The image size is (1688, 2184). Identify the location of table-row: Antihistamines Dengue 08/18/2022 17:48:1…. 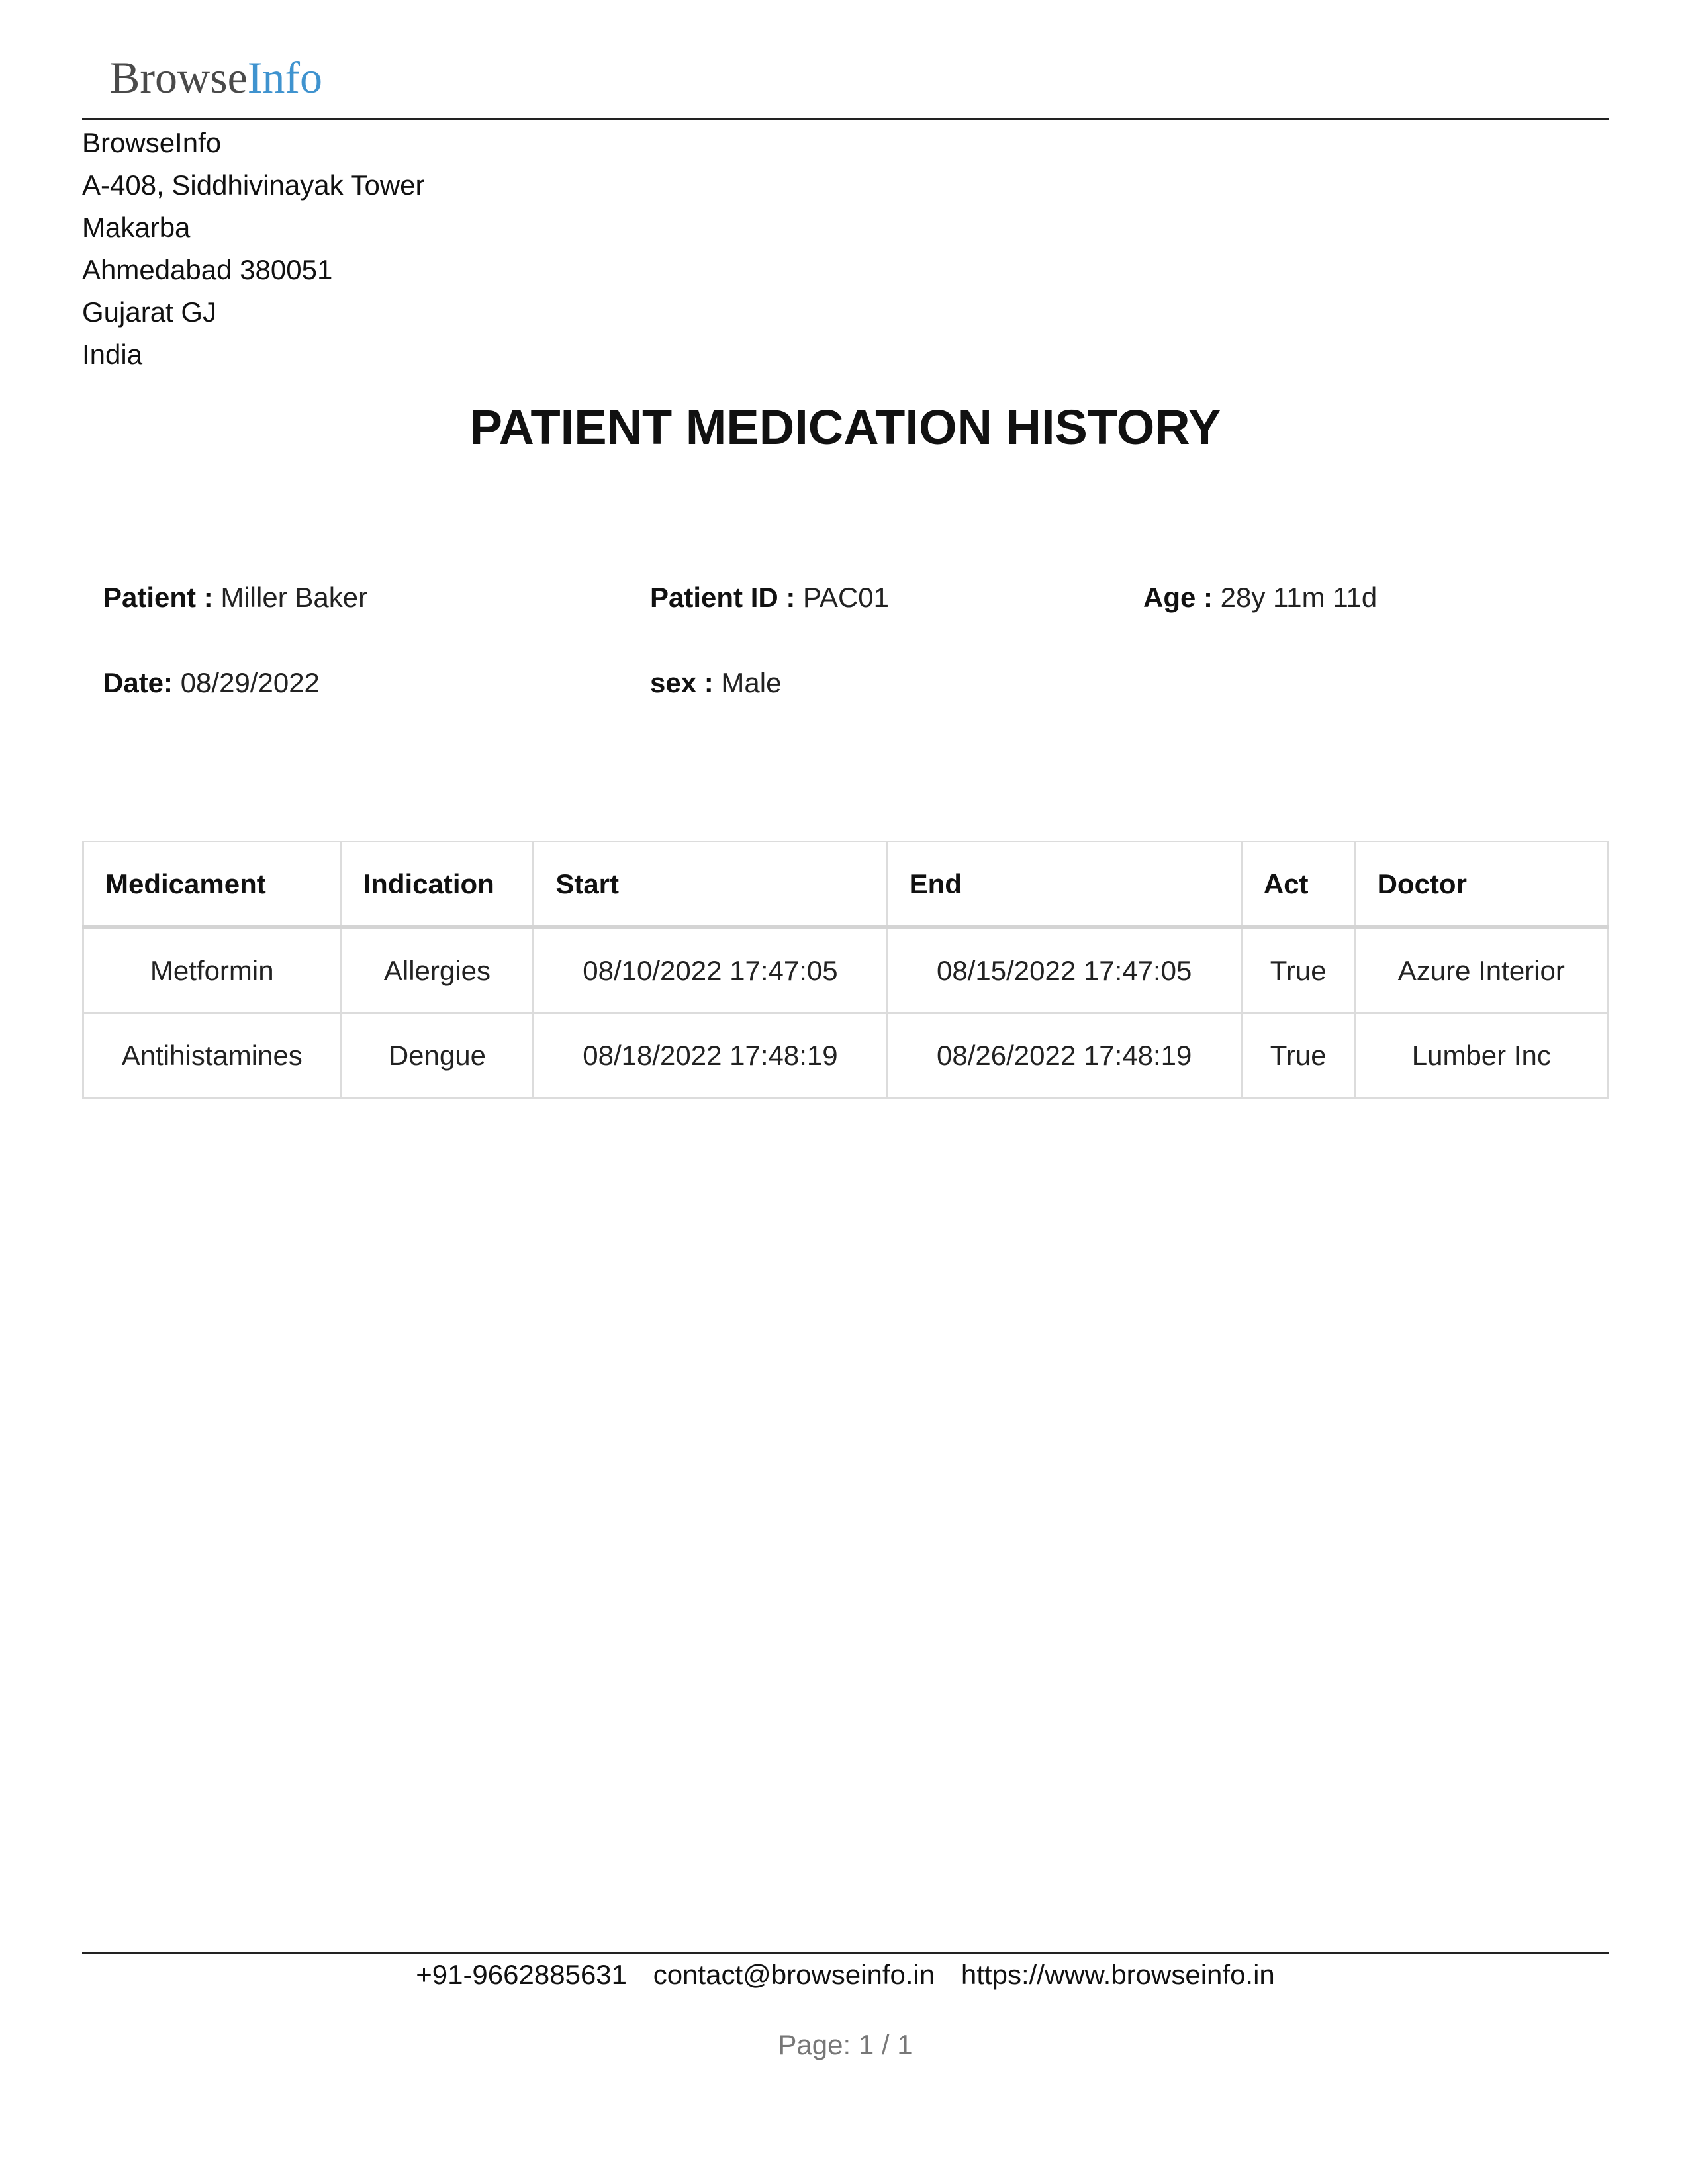
(845, 1055).